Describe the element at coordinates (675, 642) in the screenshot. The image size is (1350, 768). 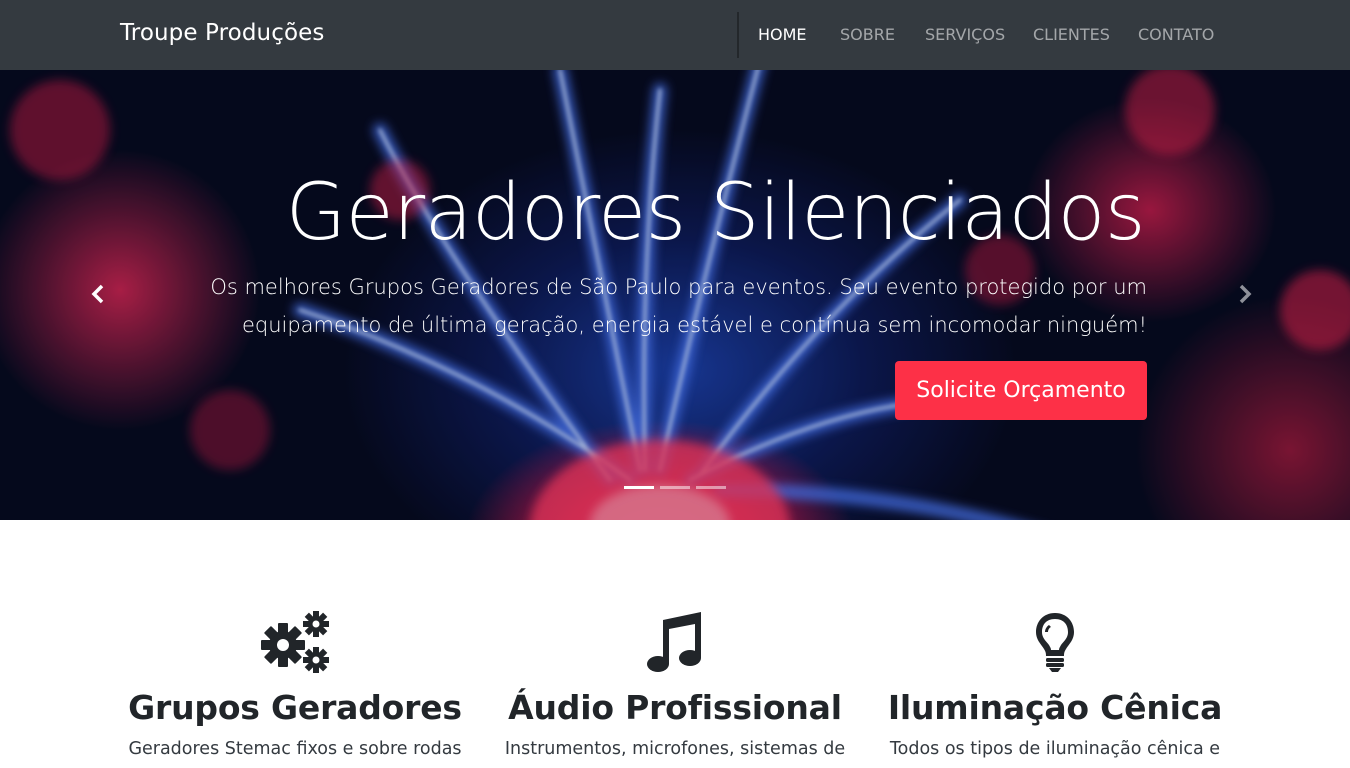
I see `music-note-icon` at that location.